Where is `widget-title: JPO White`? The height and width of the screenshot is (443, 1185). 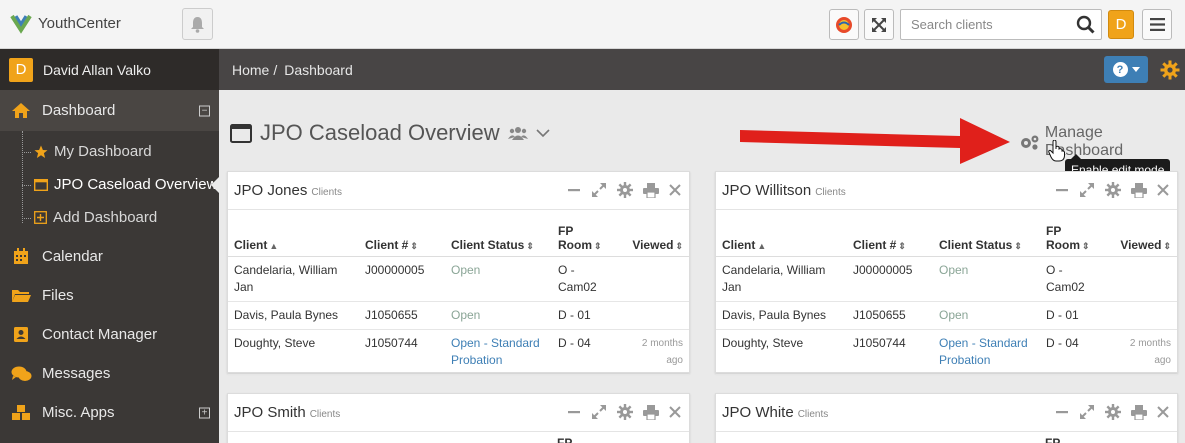
widget-title: JPO White is located at coordinates (758, 412).